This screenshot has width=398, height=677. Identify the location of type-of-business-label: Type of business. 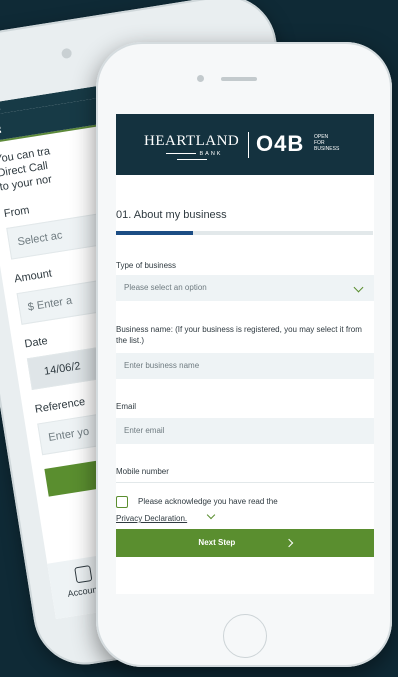
(146, 265).